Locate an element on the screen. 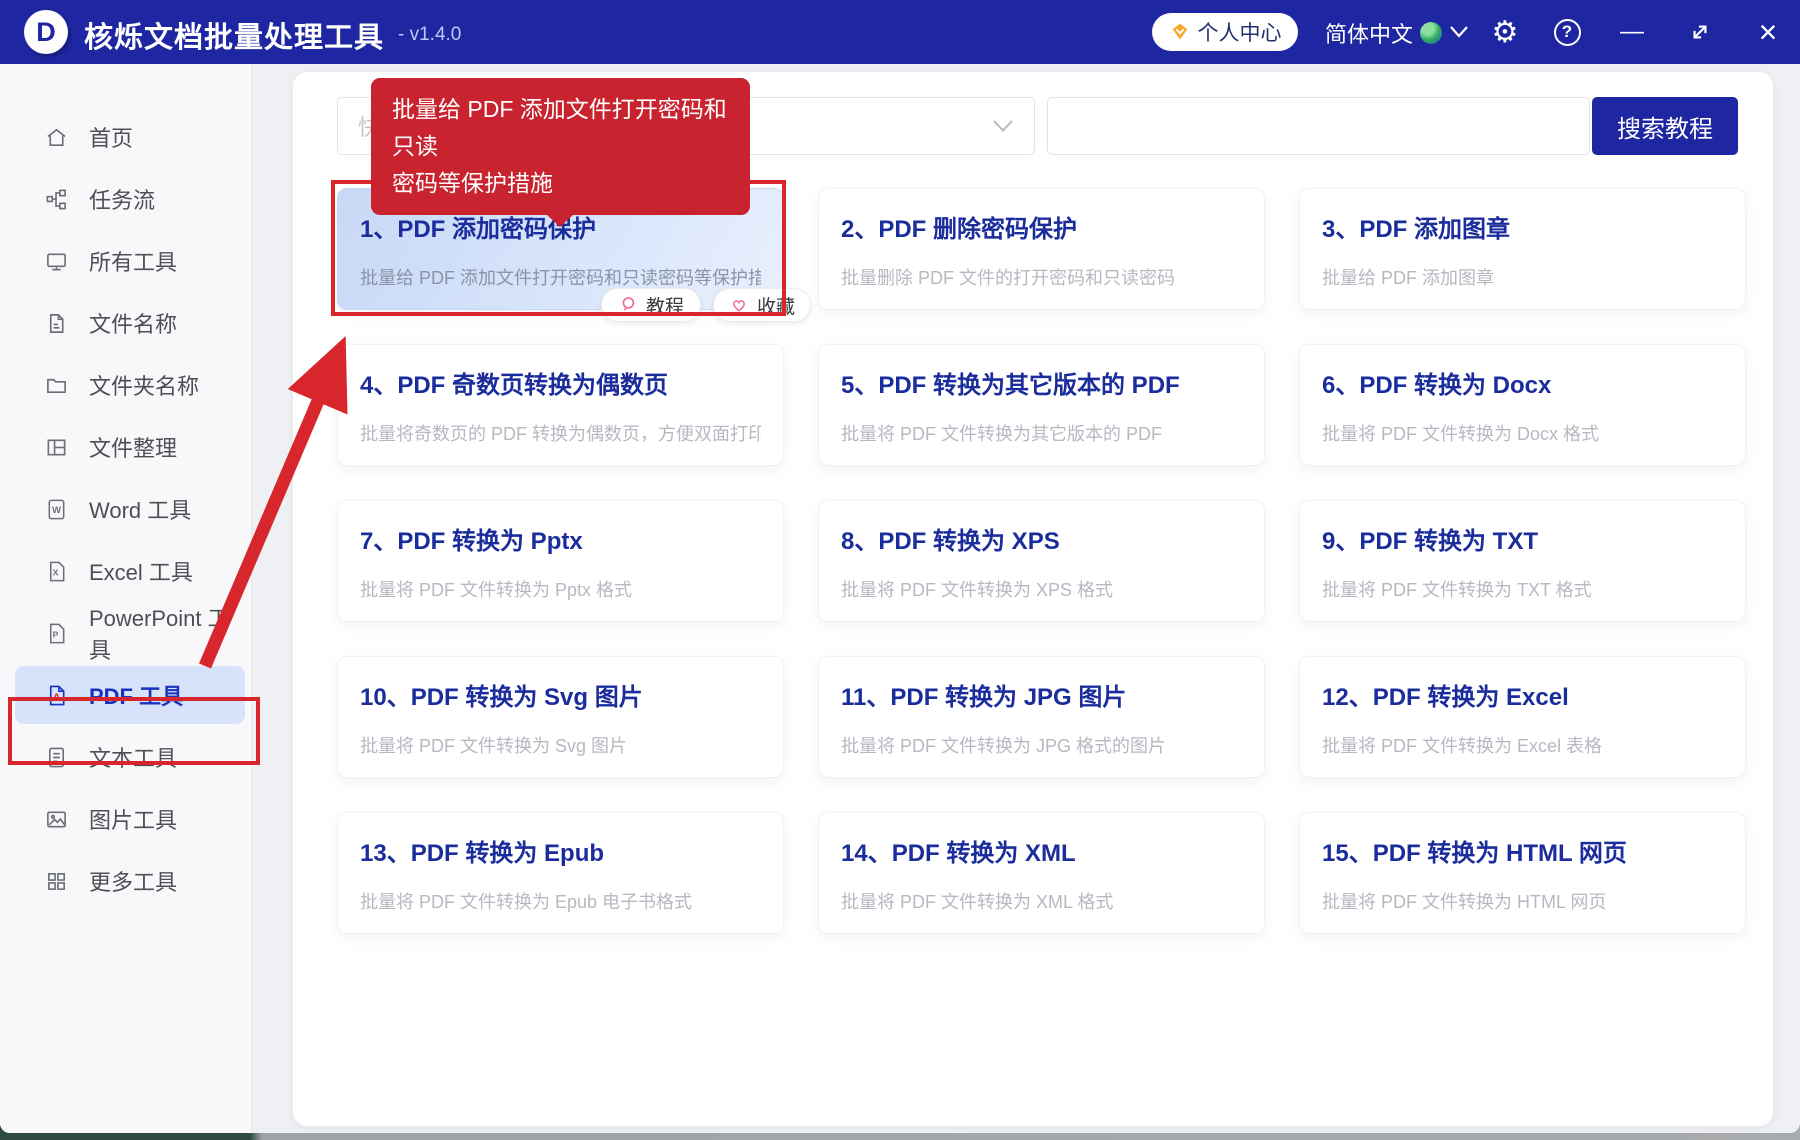 The height and width of the screenshot is (1140, 1800). card-desc: 批量删除 PDF 文件的打开密码和只读密码 is located at coordinates (1008, 278).